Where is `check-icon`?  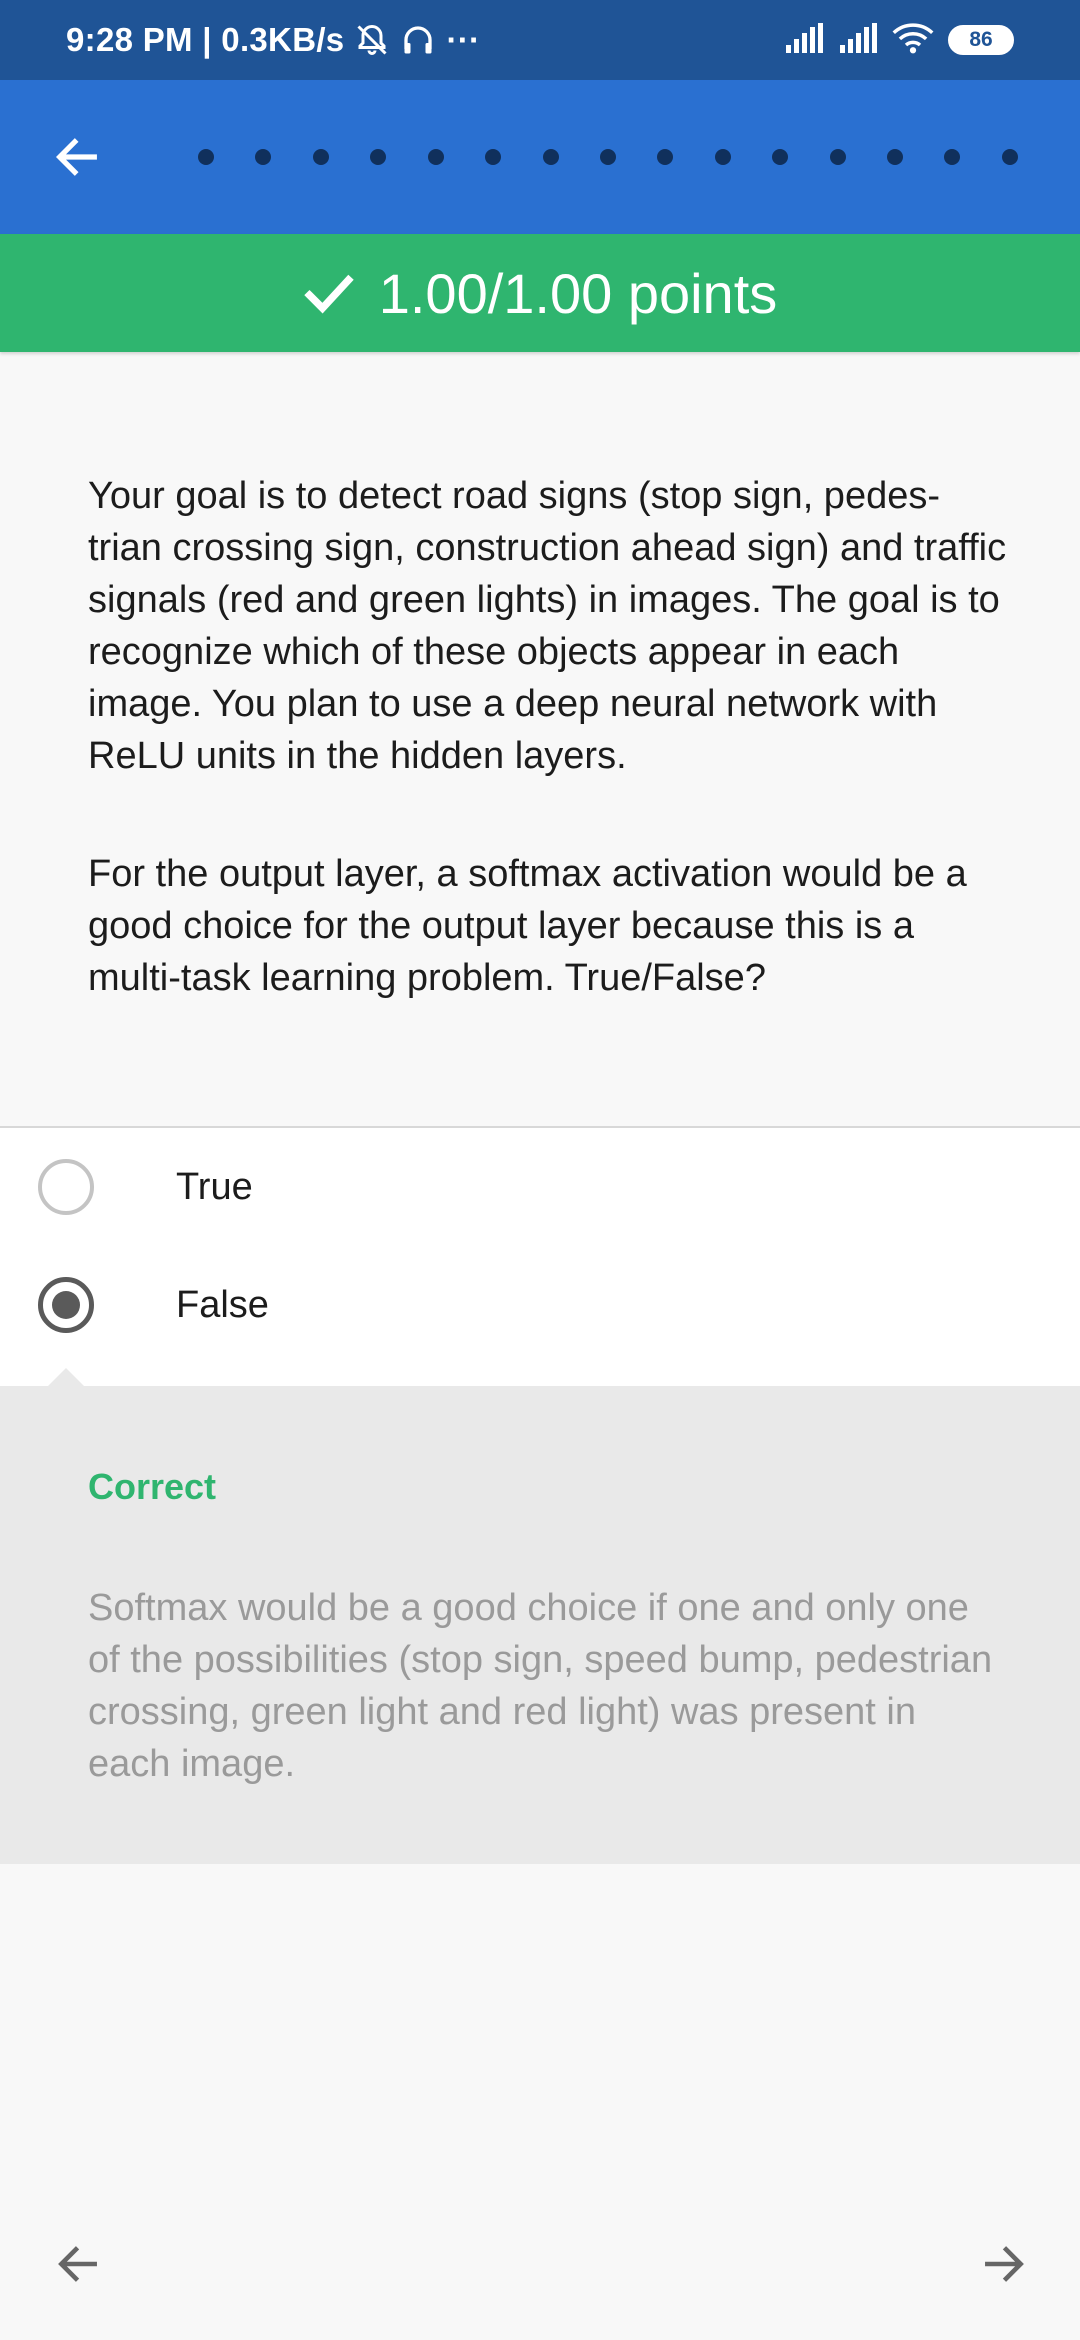 check-icon is located at coordinates (329, 293).